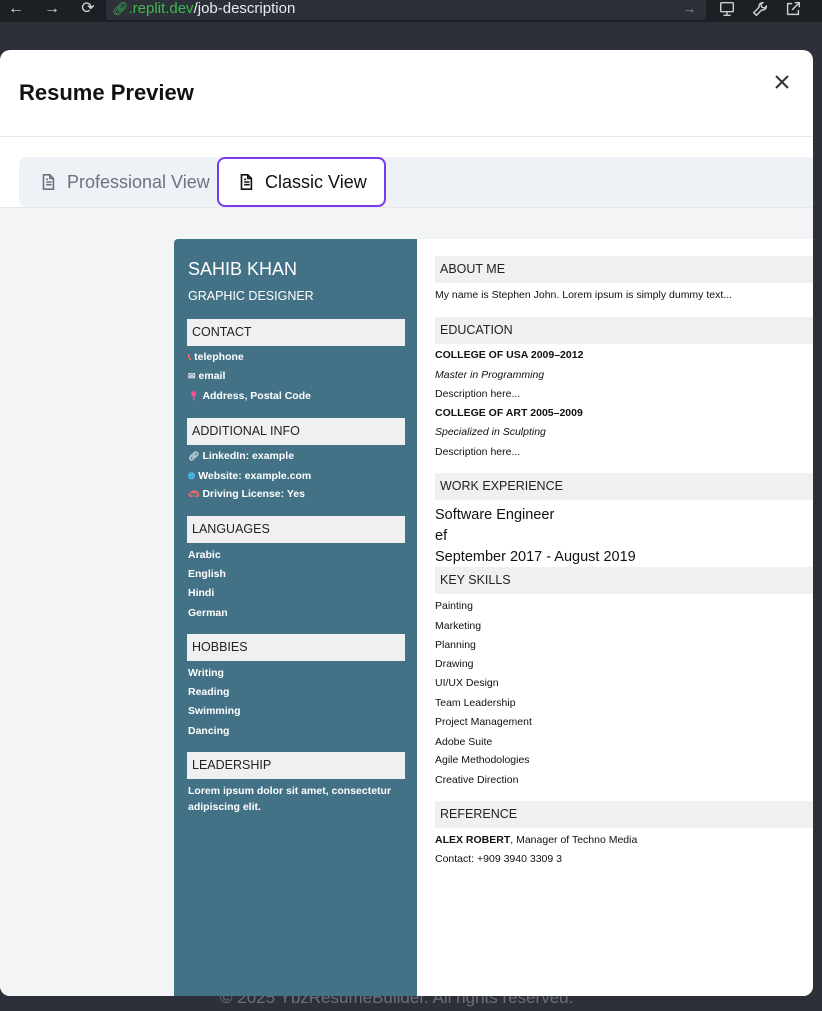 This screenshot has height=1011, width=822. Describe the element at coordinates (194, 396) in the screenshot. I see `pin-icon: 📍︎` at that location.